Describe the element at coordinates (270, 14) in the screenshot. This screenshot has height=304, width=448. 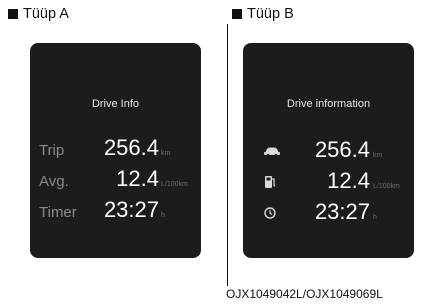
I see `section-title: Tüüp B` at that location.